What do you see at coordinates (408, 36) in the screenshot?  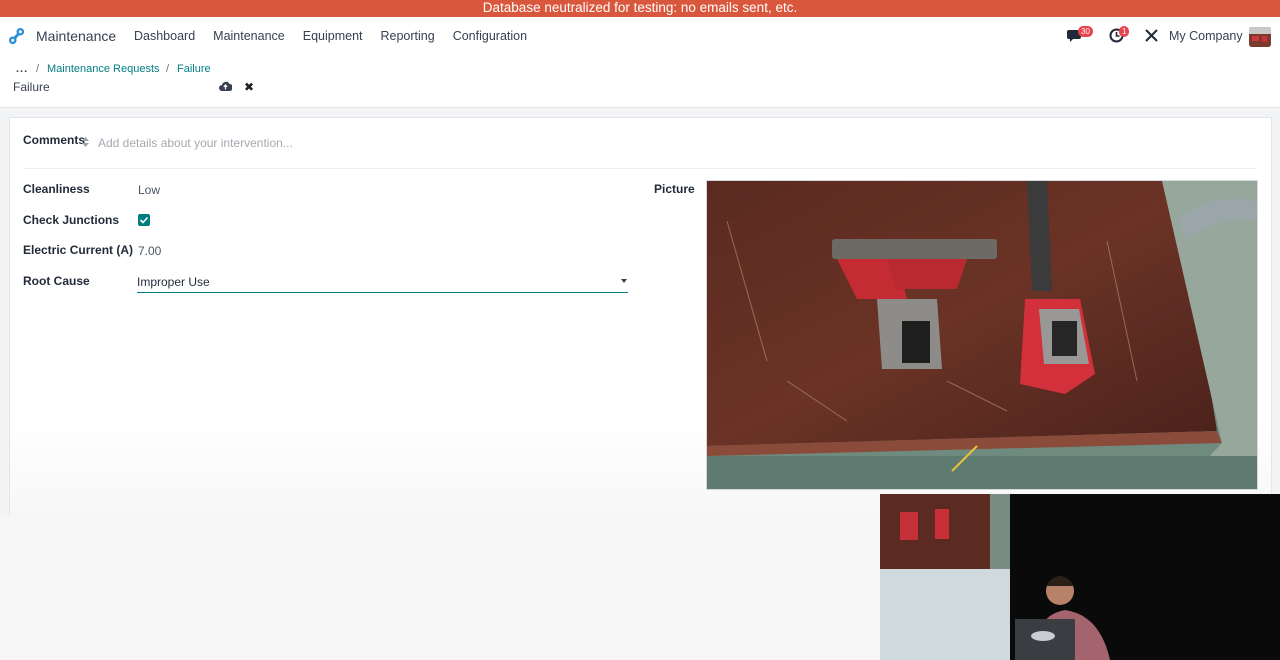 I see `menu-reporting: Reporting` at bounding box center [408, 36].